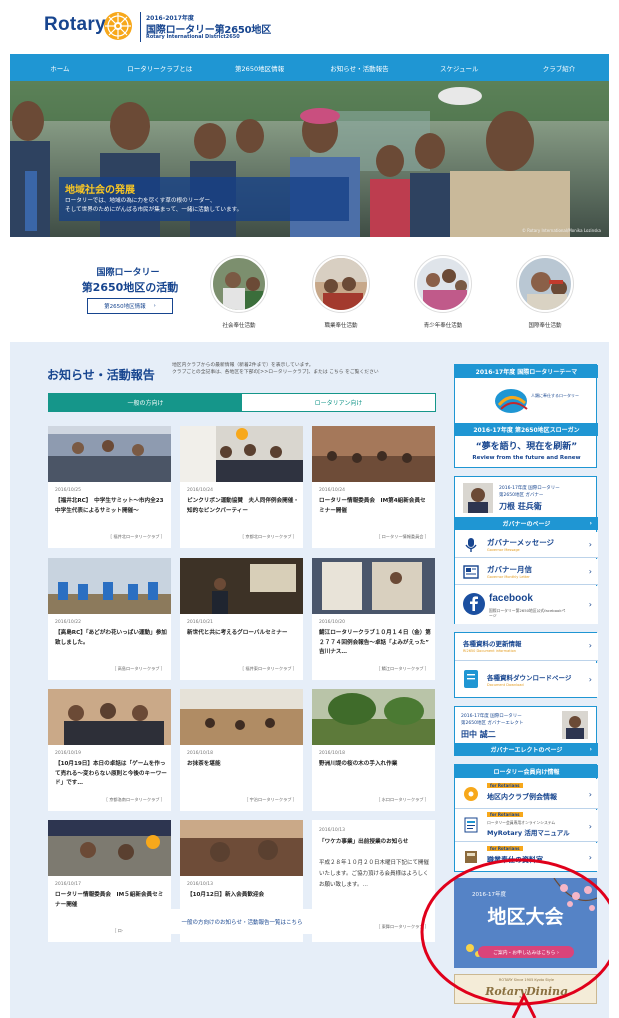  What do you see at coordinates (268, 669) in the screenshot?
I see `news-card-club: ［ 福井東ロータリークラブ ］` at bounding box center [268, 669].